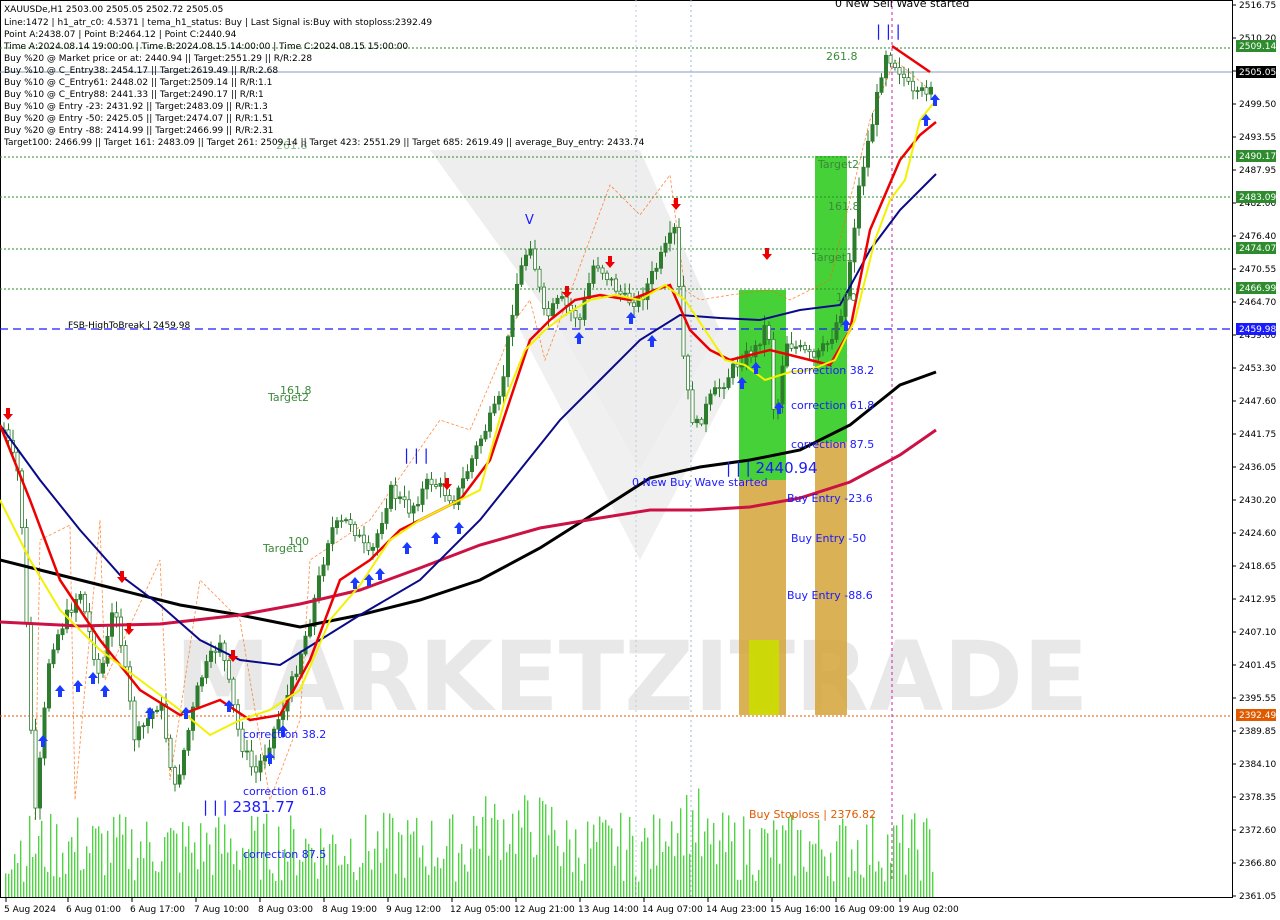  I want to click on level-tag: 2483.09, so click(1257, 198).